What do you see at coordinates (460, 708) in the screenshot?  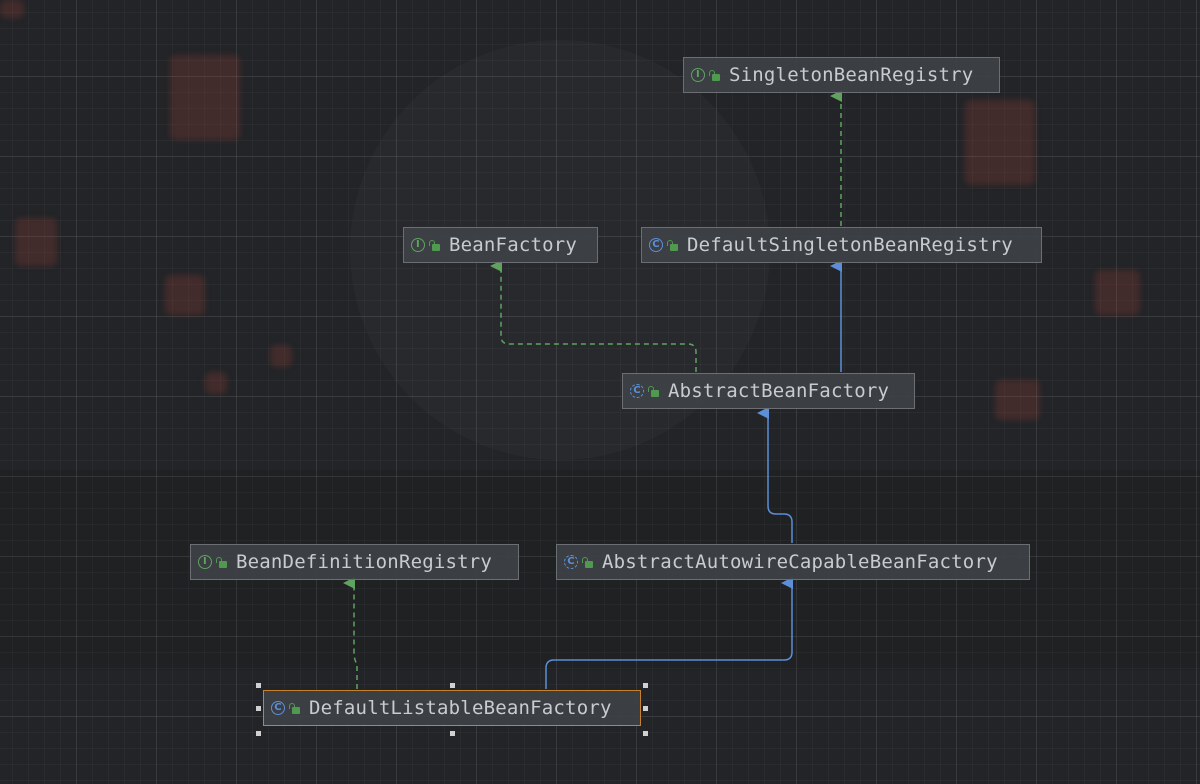 I see `node-label: DefaultListableBeanFactory` at bounding box center [460, 708].